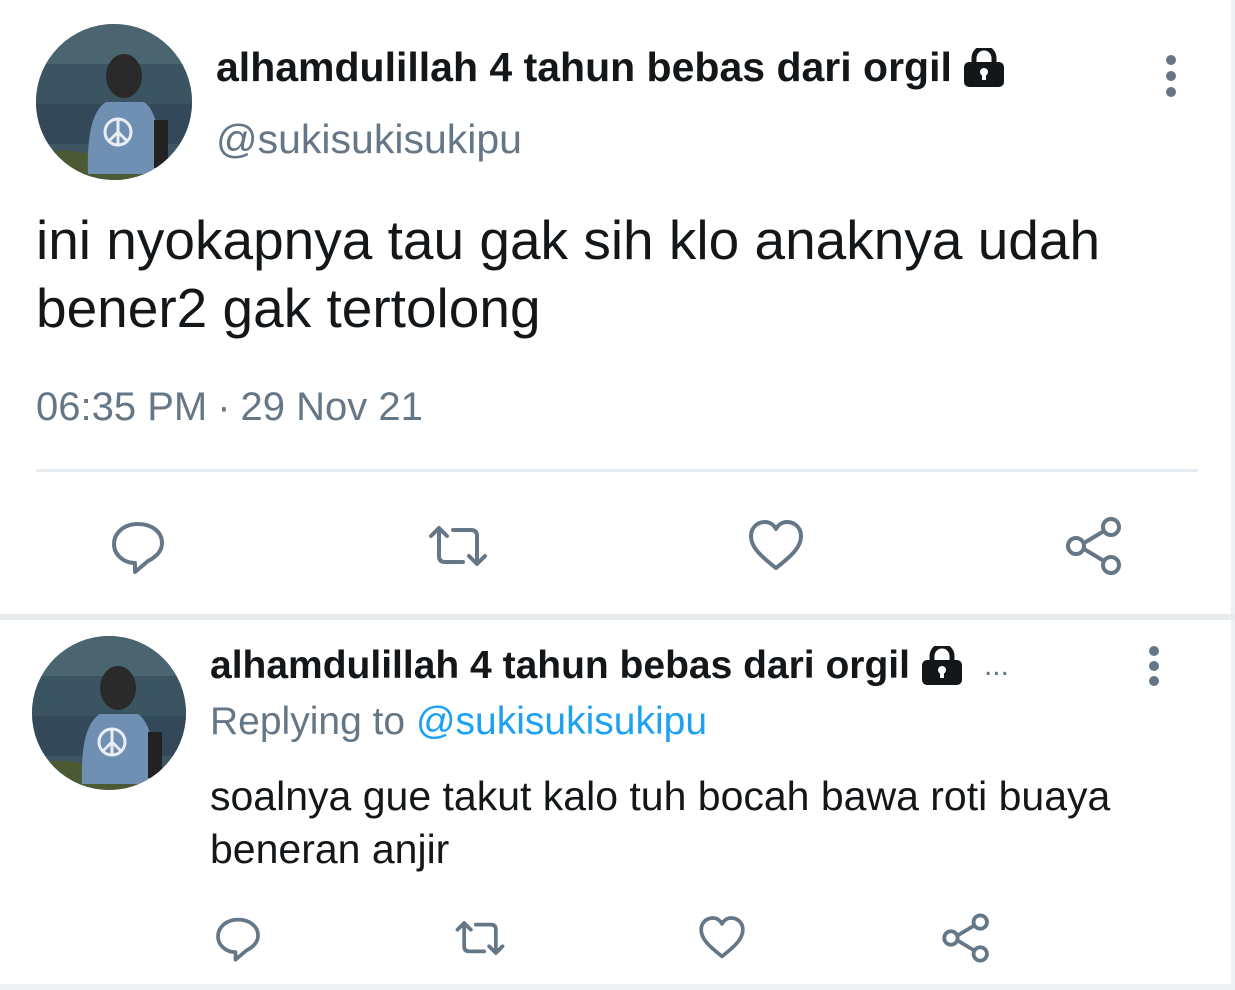  Describe the element at coordinates (109, 713) in the screenshot. I see `reply-avatar` at that location.